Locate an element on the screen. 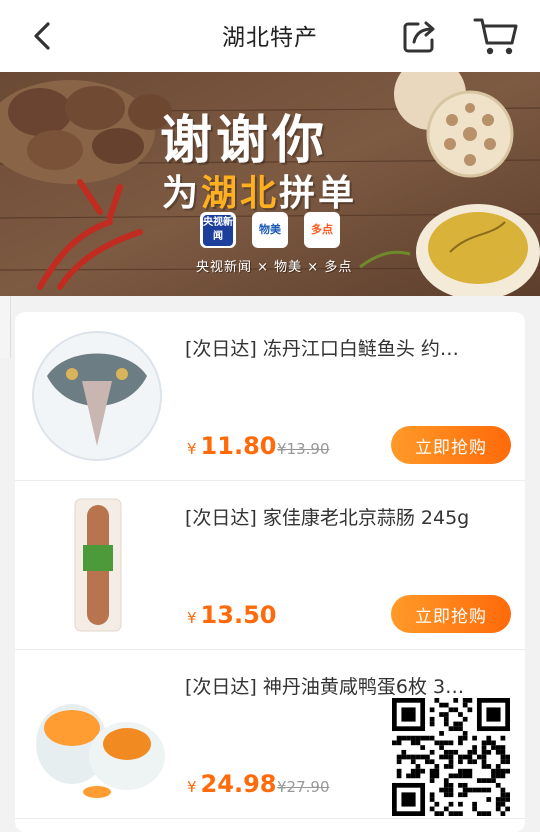 The width and height of the screenshot is (540, 832). sausage-image is located at coordinates (98, 565).